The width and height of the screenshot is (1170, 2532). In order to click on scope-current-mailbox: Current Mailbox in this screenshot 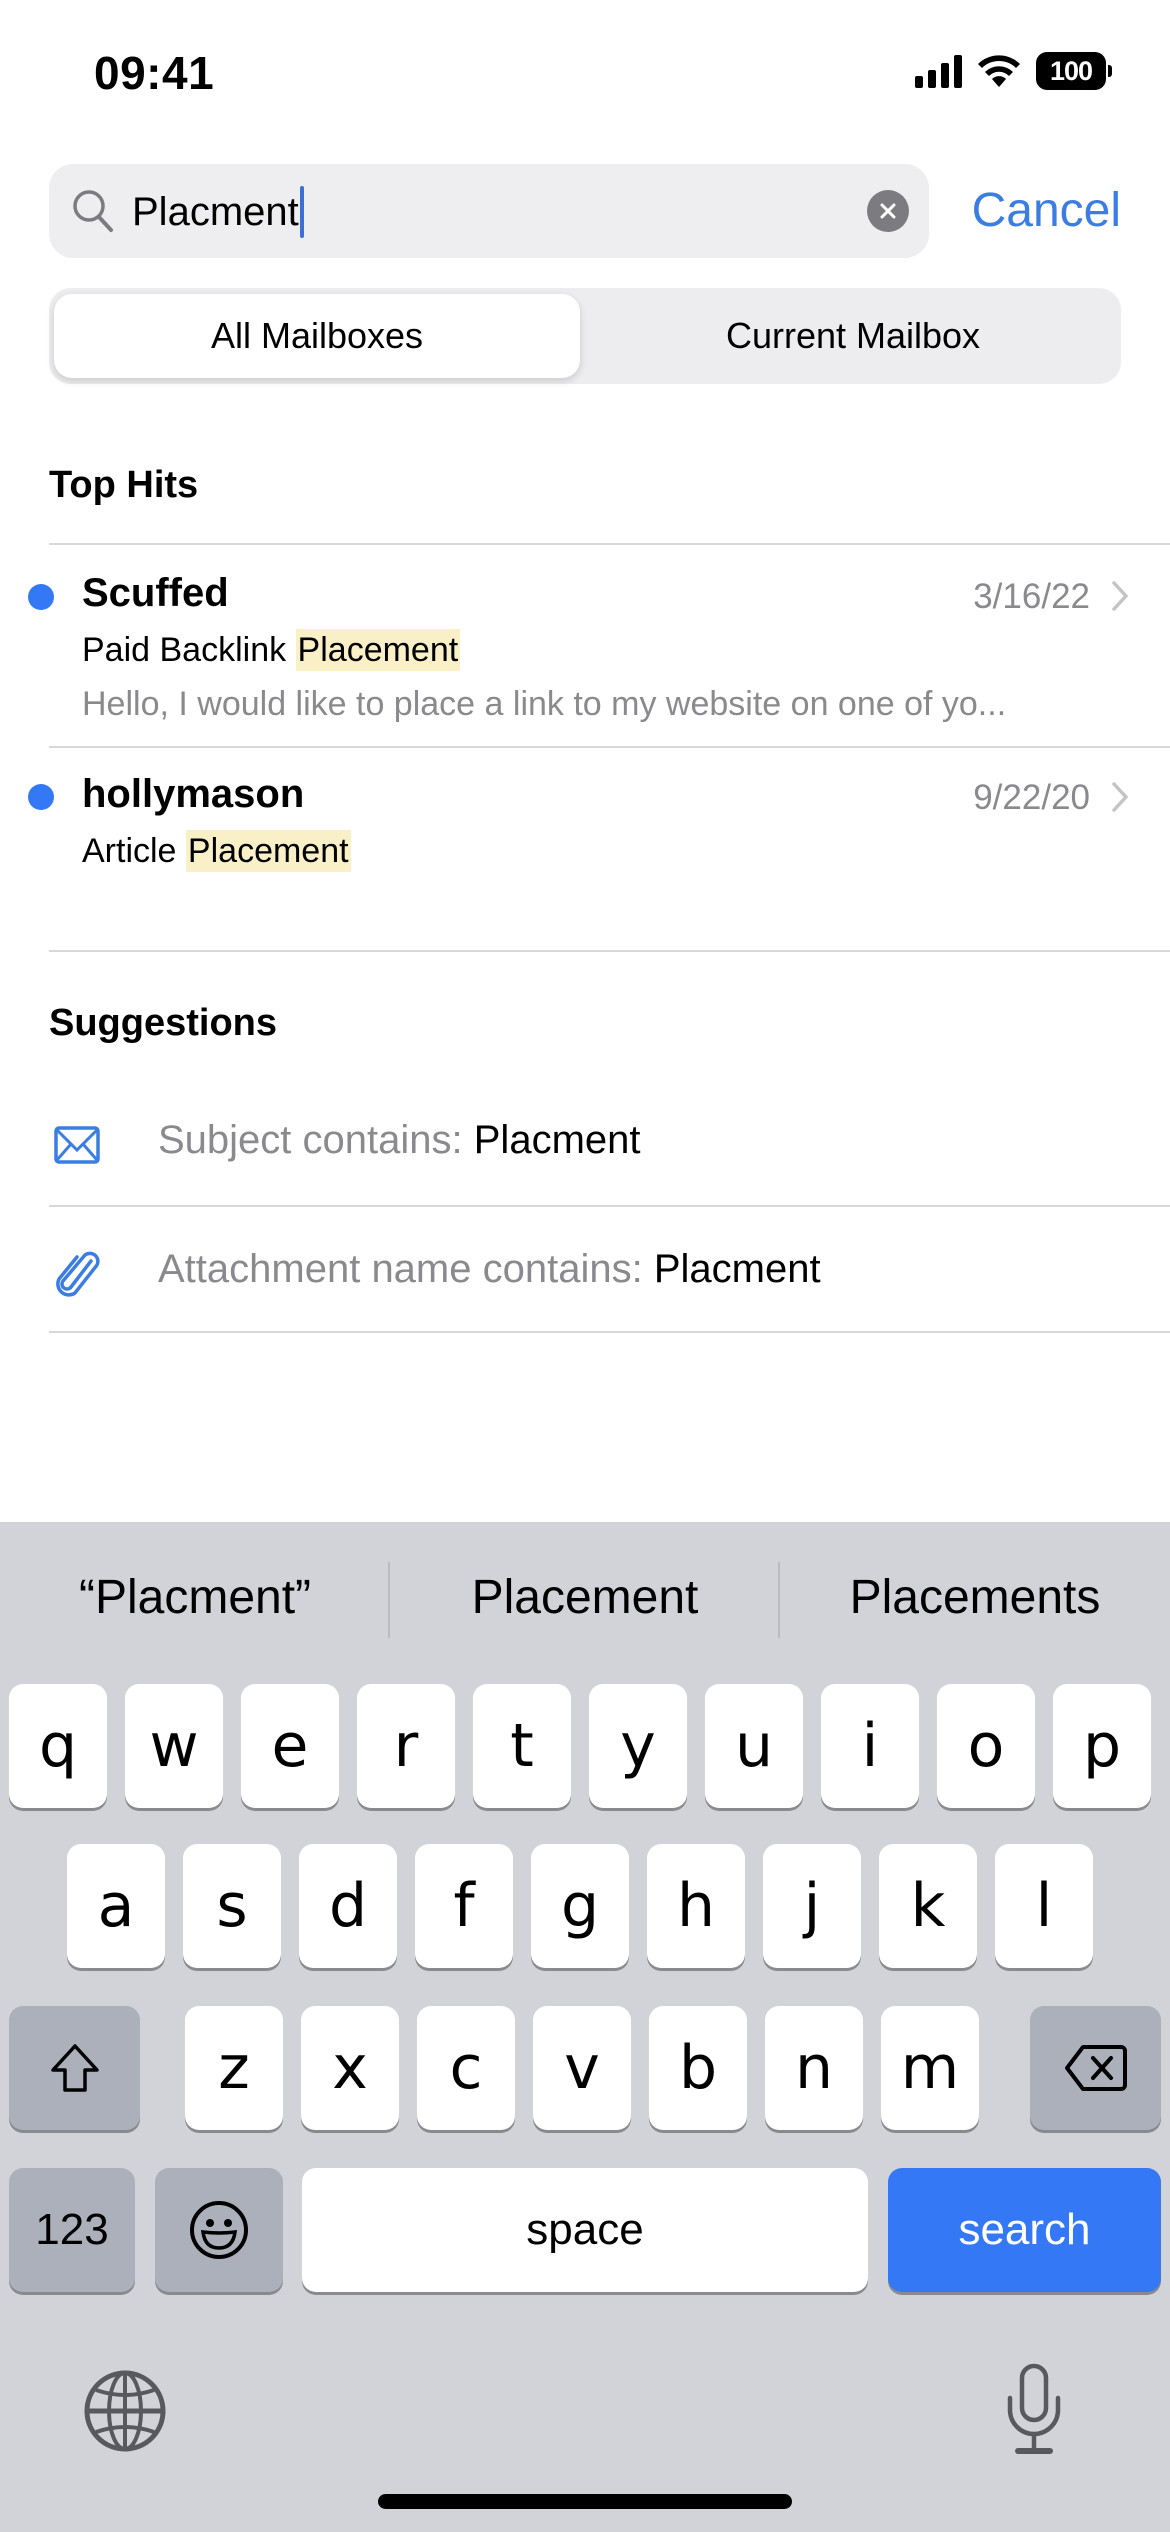, I will do `click(853, 336)`.